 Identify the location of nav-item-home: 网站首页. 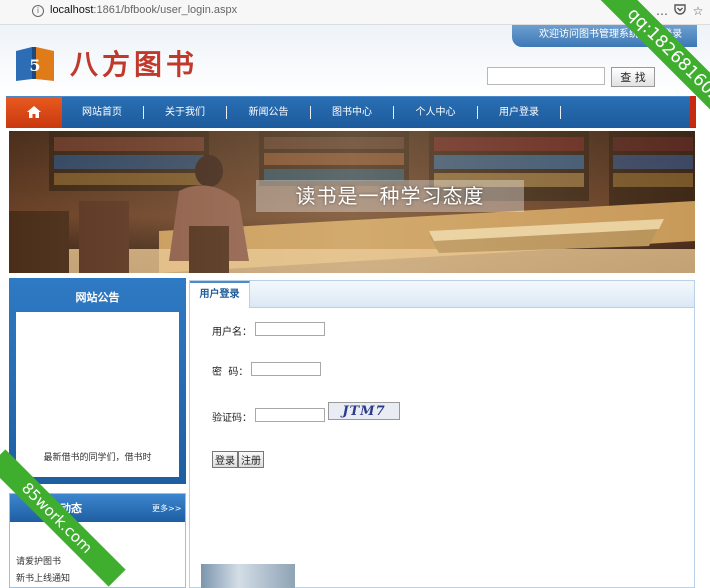
(102, 112).